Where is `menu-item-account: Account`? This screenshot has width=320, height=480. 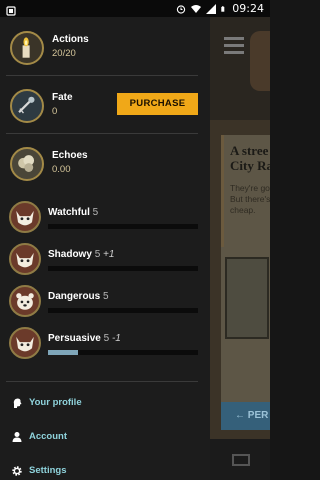 menu-item-account: Account is located at coordinates (105, 438).